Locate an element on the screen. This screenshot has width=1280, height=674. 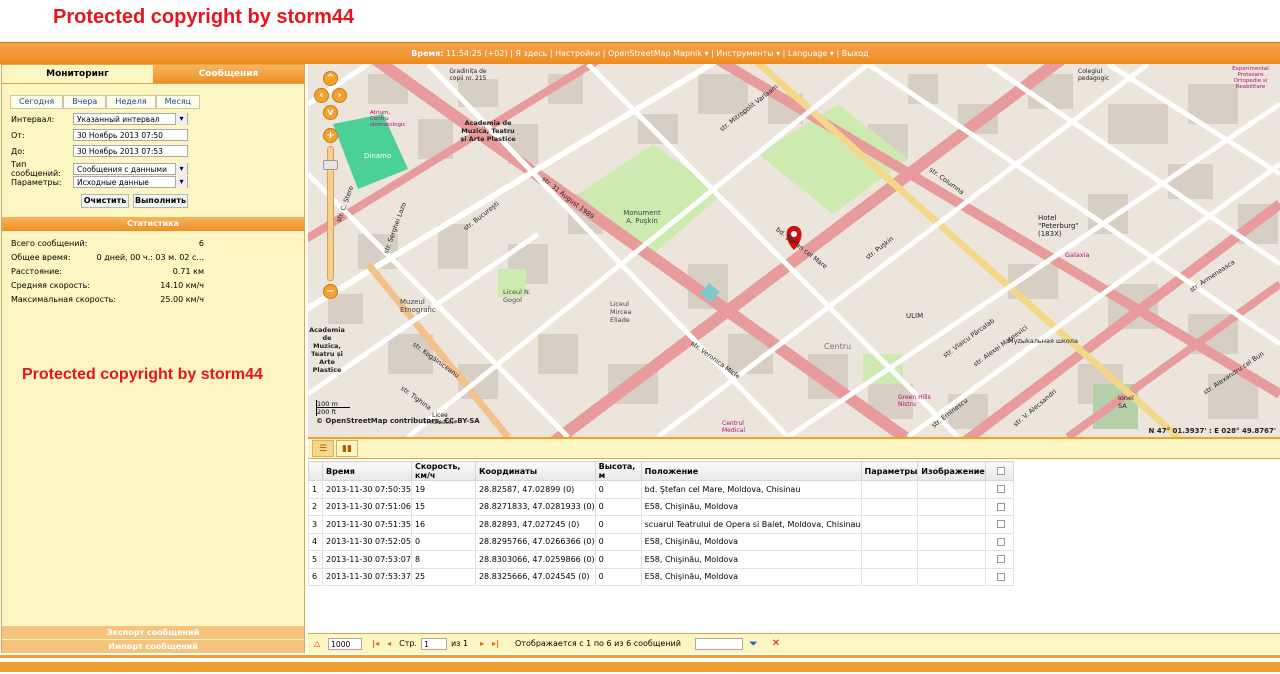
menu-tools: Инструменты ▾ is located at coordinates (748, 53).